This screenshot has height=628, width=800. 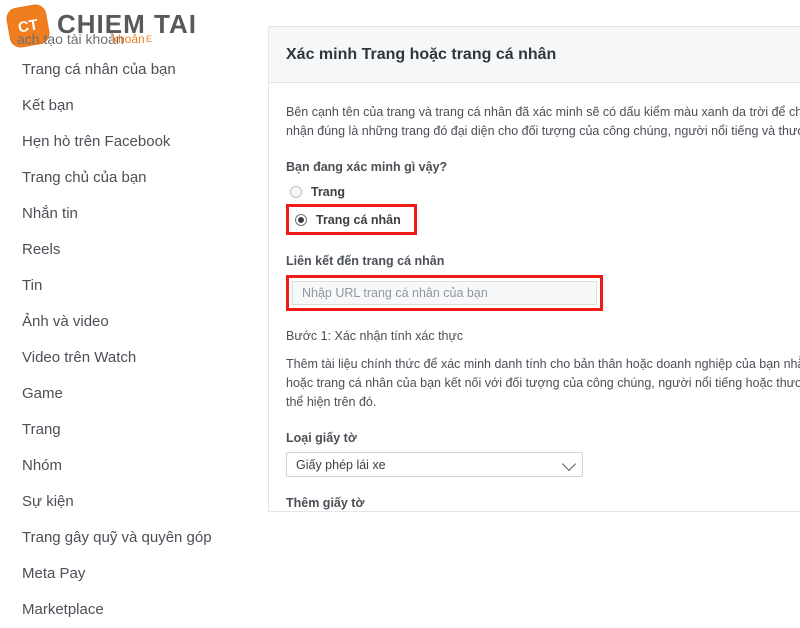 What do you see at coordinates (325, 503) in the screenshot?
I see `add-document-label: Thêm giấy tờ` at bounding box center [325, 503].